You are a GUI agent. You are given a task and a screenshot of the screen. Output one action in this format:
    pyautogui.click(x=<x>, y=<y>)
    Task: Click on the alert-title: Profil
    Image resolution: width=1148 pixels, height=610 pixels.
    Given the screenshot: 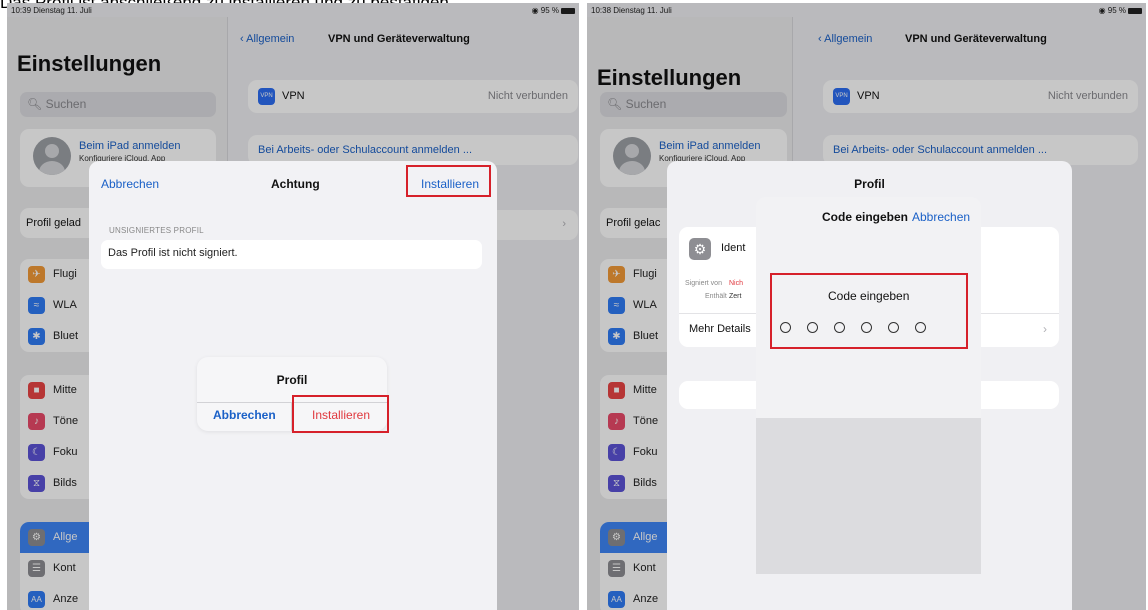 What is the action you would take?
    pyautogui.click(x=292, y=380)
    